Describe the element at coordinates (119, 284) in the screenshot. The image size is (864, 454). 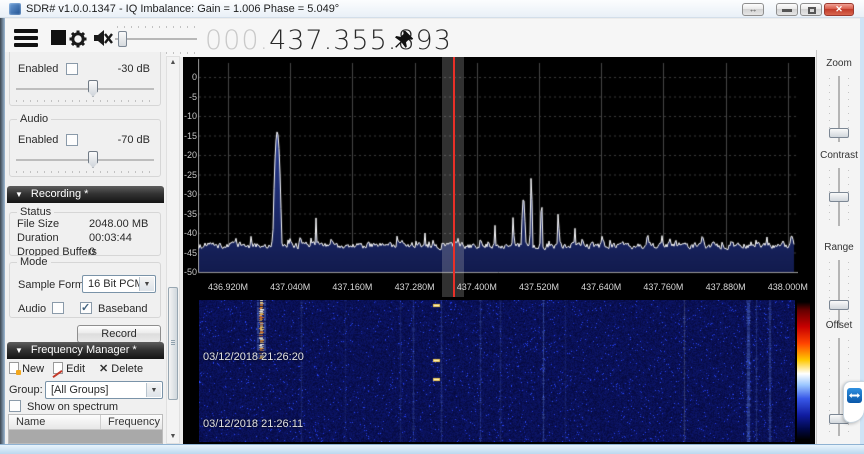
I see `sample-format-dropdown: 16 Bit PCM ▼` at that location.